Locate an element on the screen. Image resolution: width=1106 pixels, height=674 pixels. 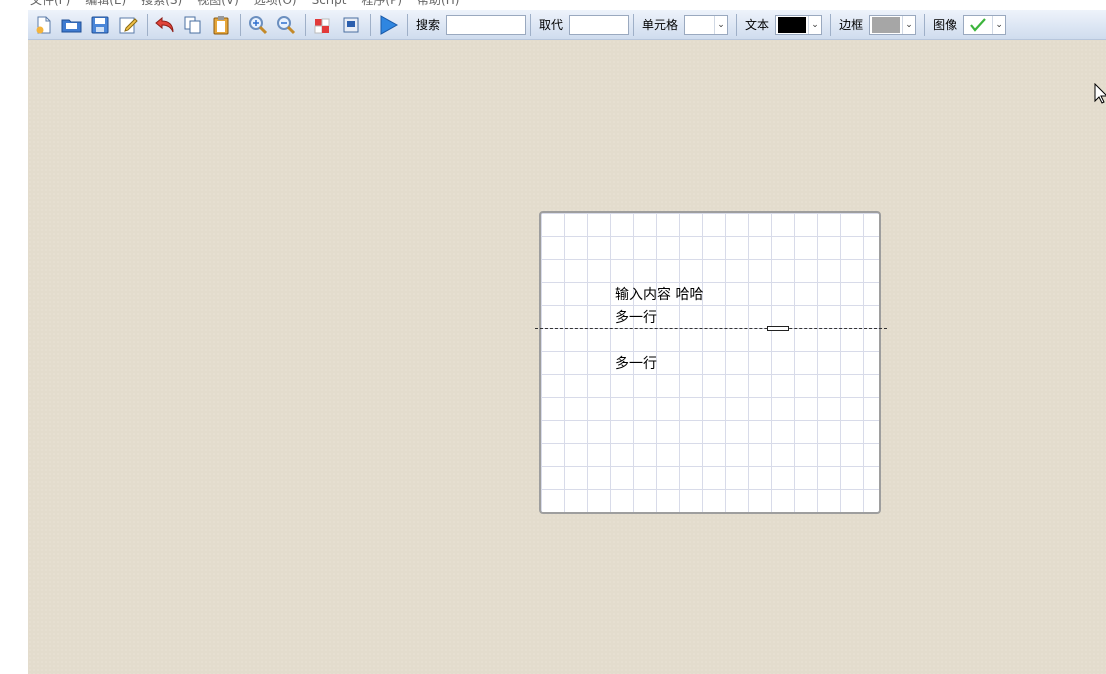
paste-button is located at coordinates (221, 25).